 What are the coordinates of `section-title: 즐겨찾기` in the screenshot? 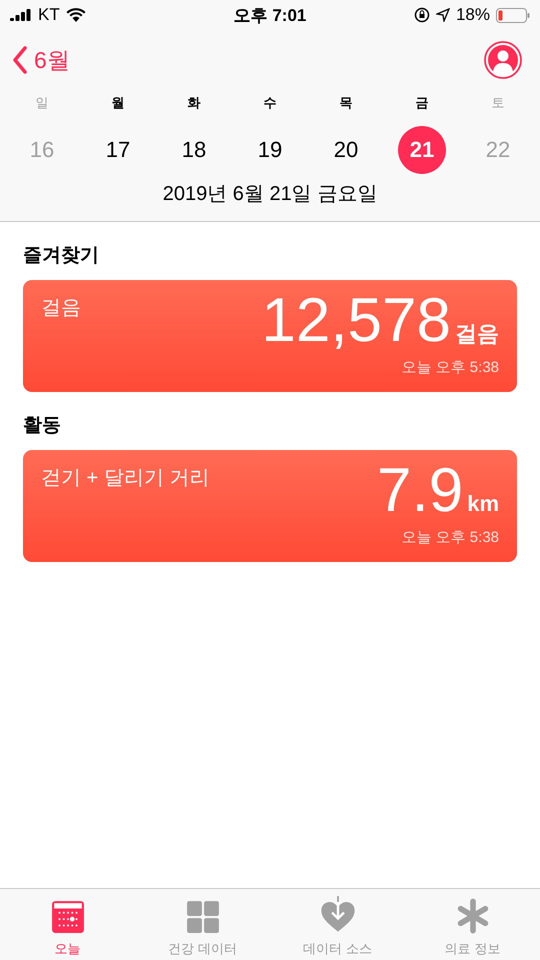 It's located at (61, 256).